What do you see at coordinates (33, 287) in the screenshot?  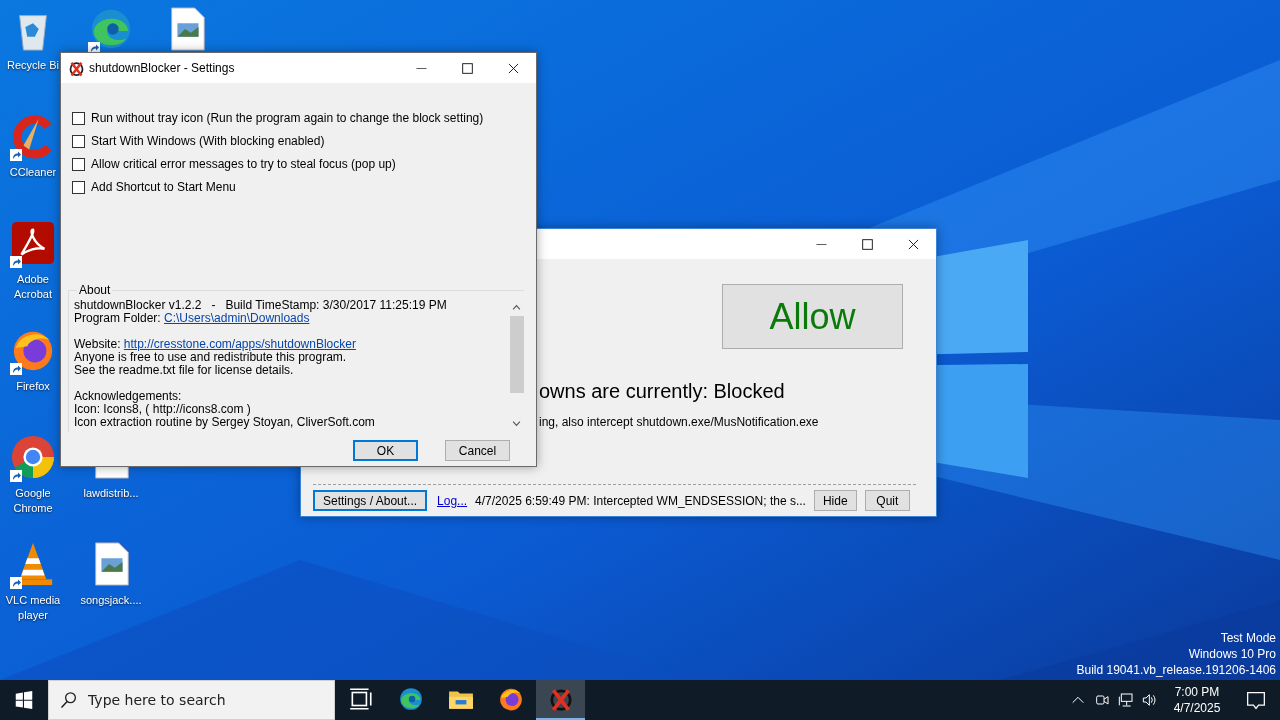 I see `desktop-icon-label: Adobe Acrobat` at bounding box center [33, 287].